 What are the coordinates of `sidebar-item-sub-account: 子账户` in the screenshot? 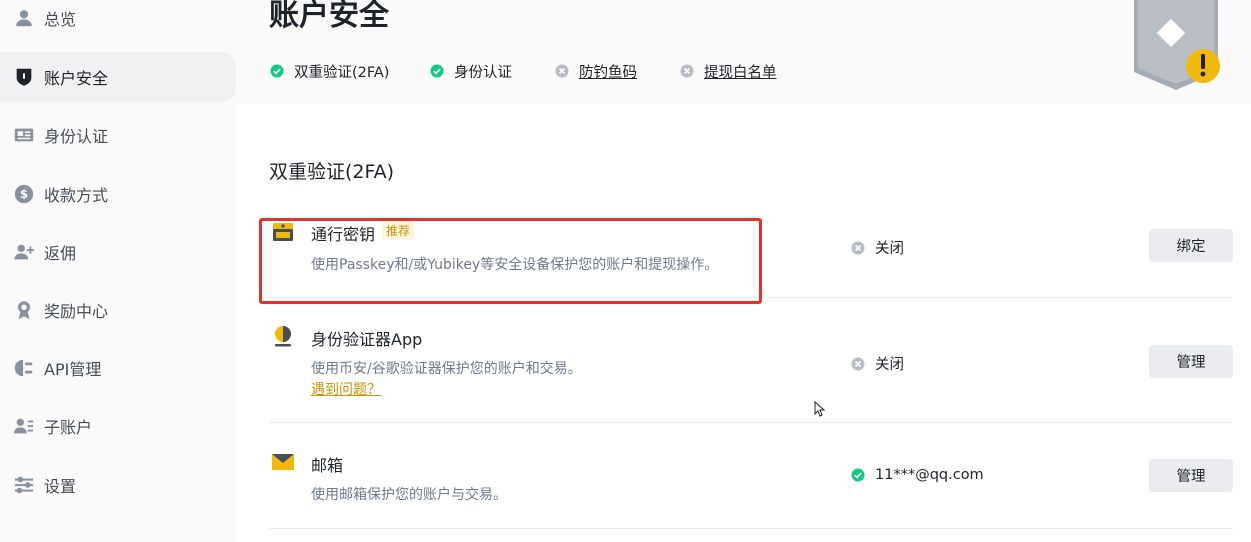 It's located at (118, 426).